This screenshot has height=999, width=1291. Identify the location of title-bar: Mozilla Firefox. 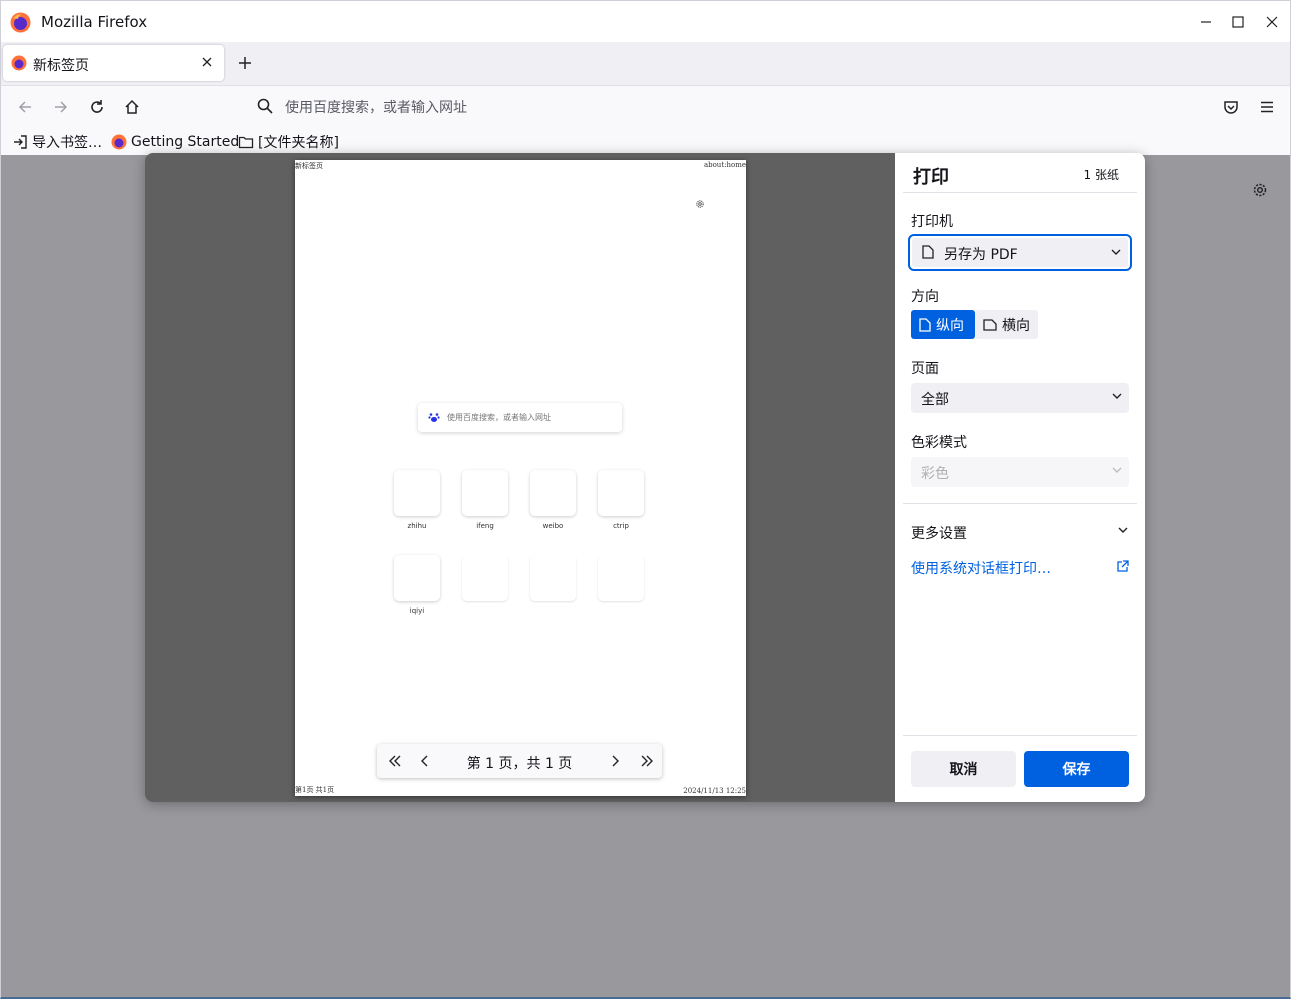
(645, 21).